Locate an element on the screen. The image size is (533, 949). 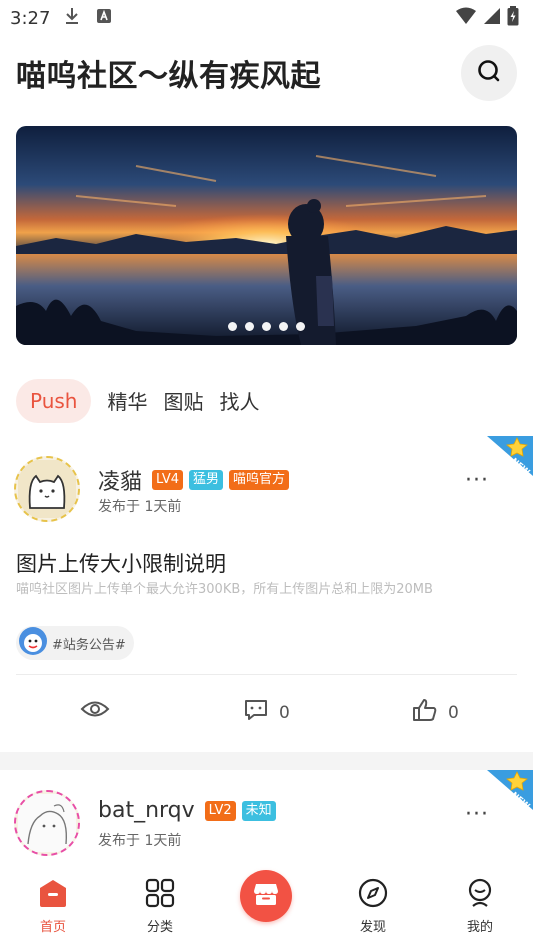
topic-label: #站务公告# is located at coordinates (89, 645).